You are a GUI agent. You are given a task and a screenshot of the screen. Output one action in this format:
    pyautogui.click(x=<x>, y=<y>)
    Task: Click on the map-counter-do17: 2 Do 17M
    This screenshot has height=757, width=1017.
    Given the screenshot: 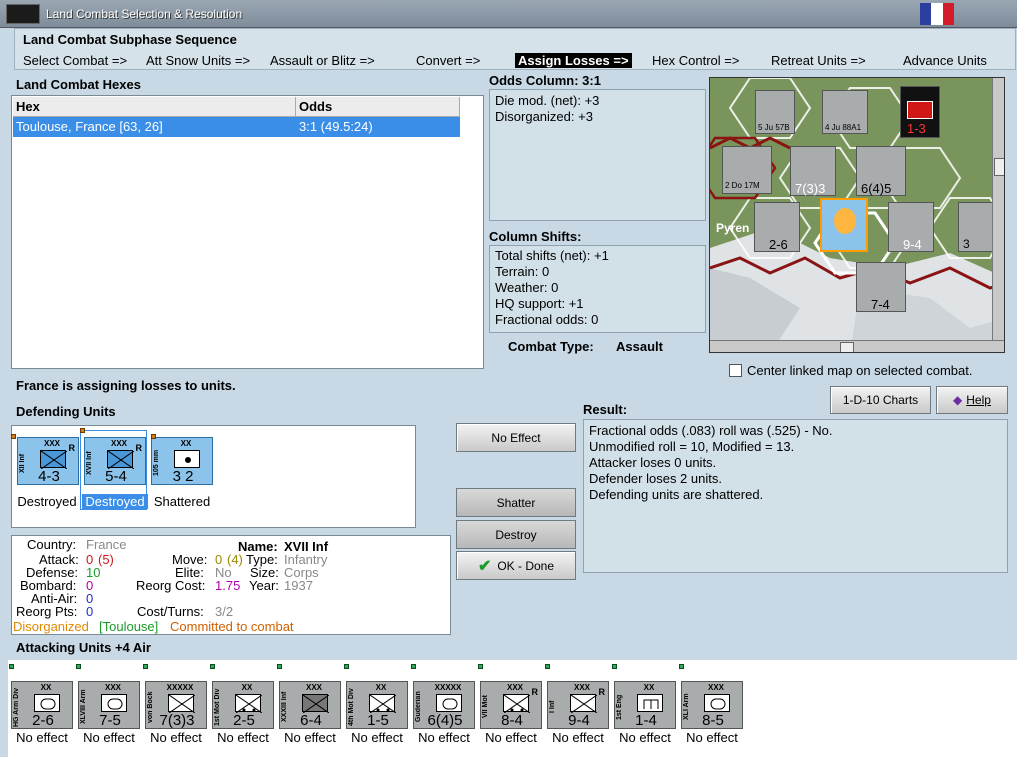 What is the action you would take?
    pyautogui.click(x=747, y=170)
    